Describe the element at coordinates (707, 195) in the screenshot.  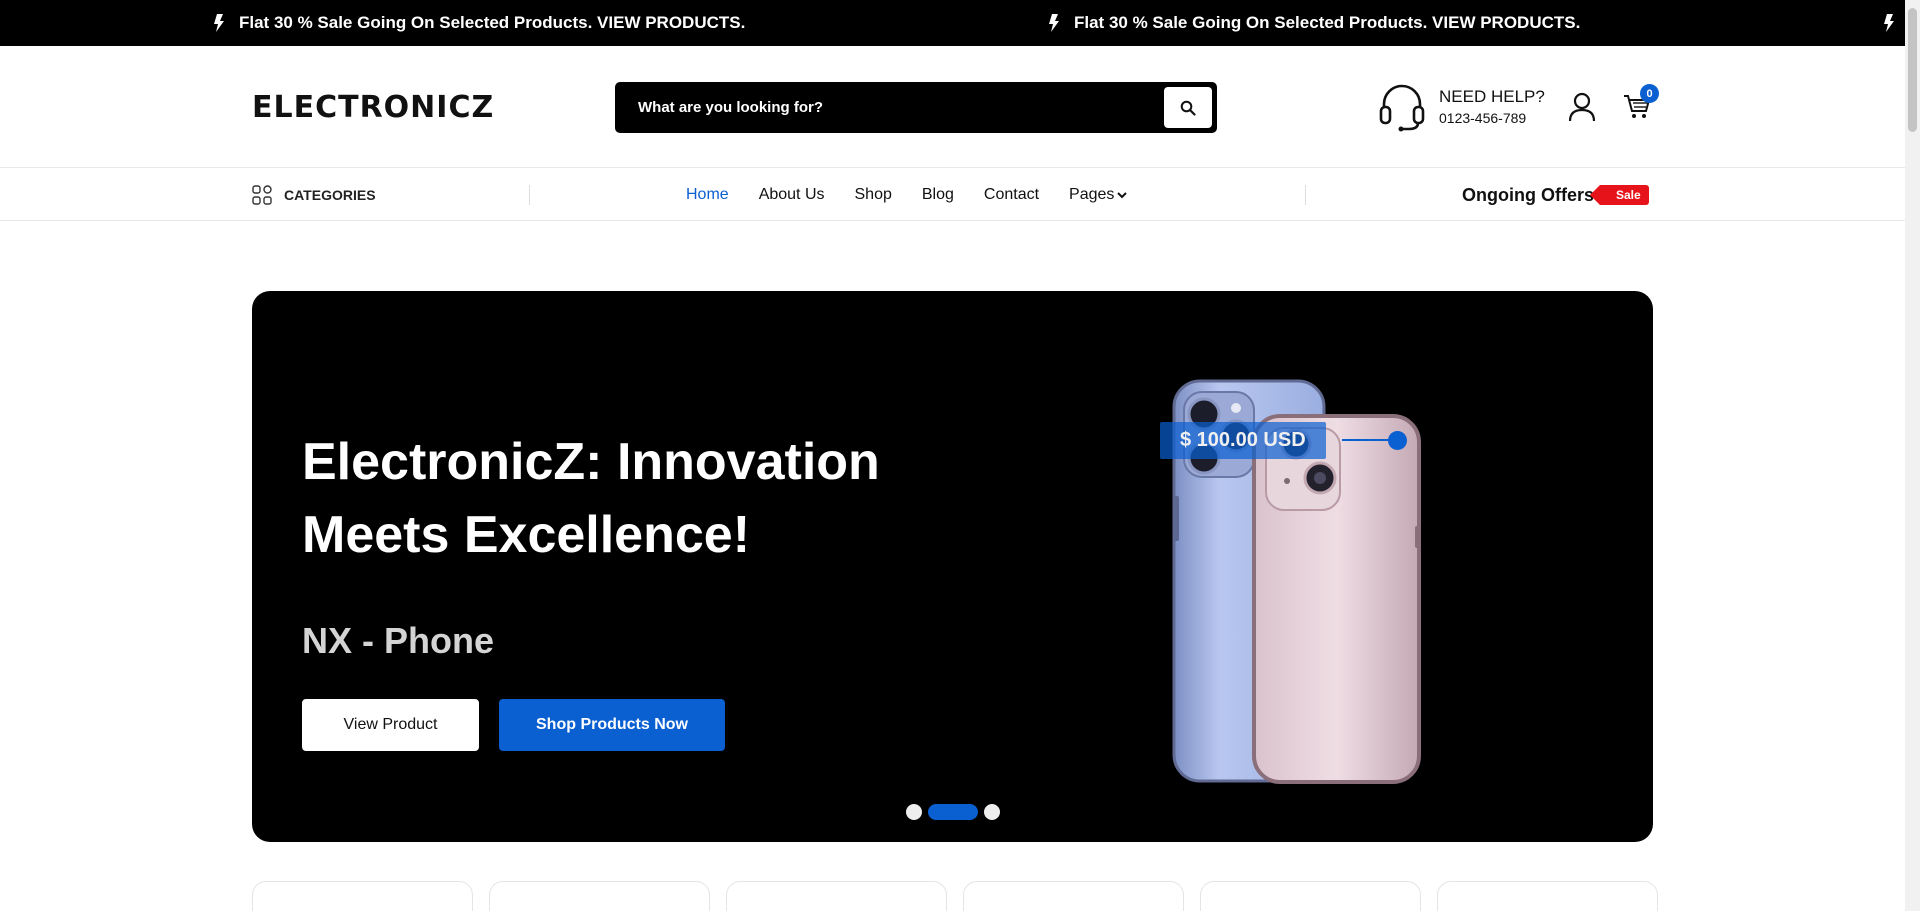
I see `nav-item-home: Home` at that location.